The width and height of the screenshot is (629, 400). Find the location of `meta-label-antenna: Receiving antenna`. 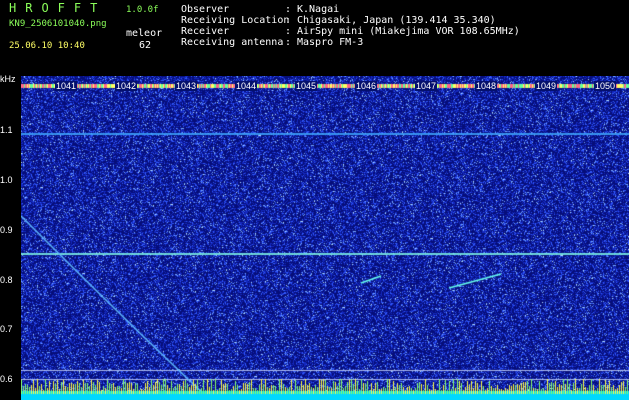

meta-label-antenna: Receiving antenna is located at coordinates (232, 42).